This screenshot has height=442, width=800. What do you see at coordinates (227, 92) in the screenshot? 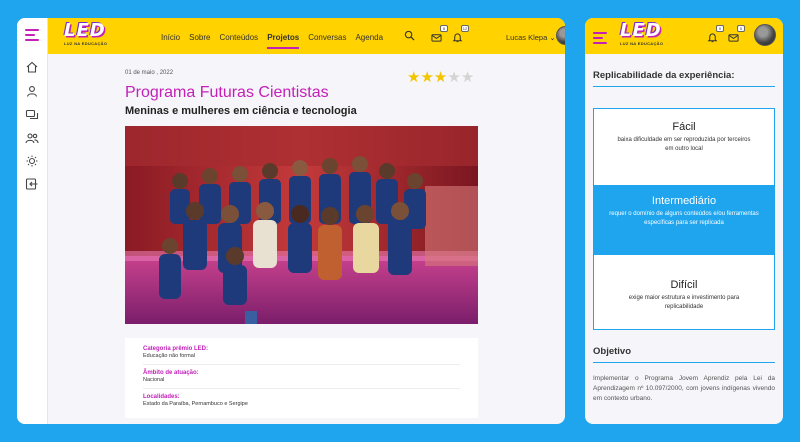
I see `page-title: Programa Futuras Cientistas` at bounding box center [227, 92].